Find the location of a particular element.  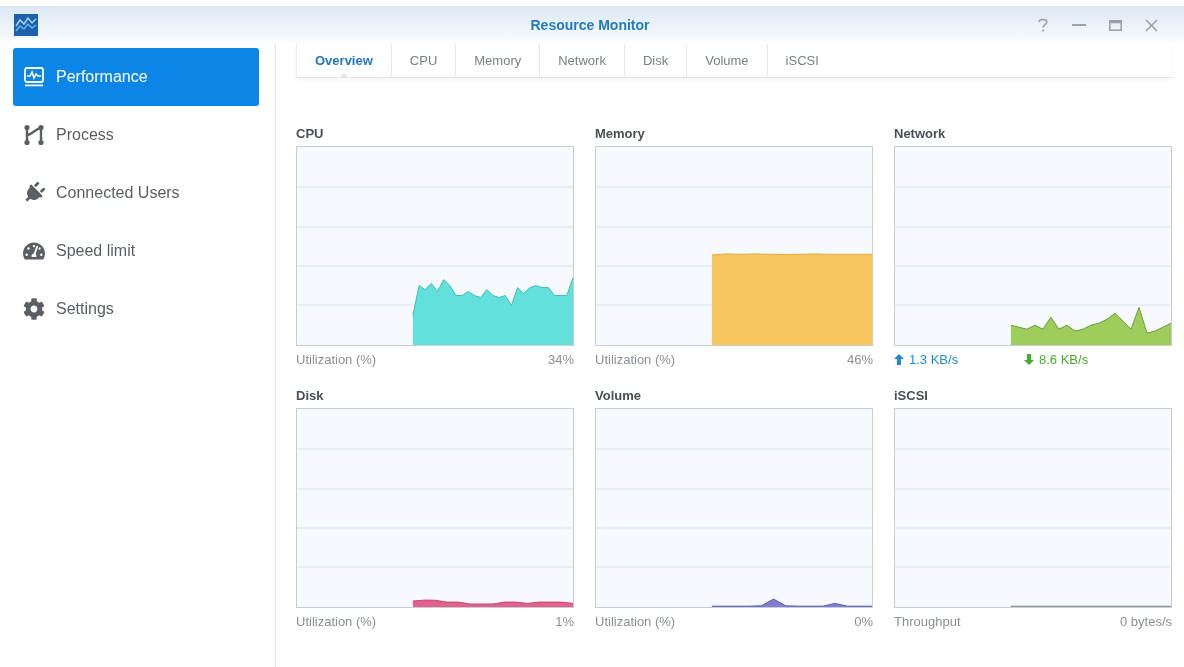

tab: CPU is located at coordinates (423, 60).